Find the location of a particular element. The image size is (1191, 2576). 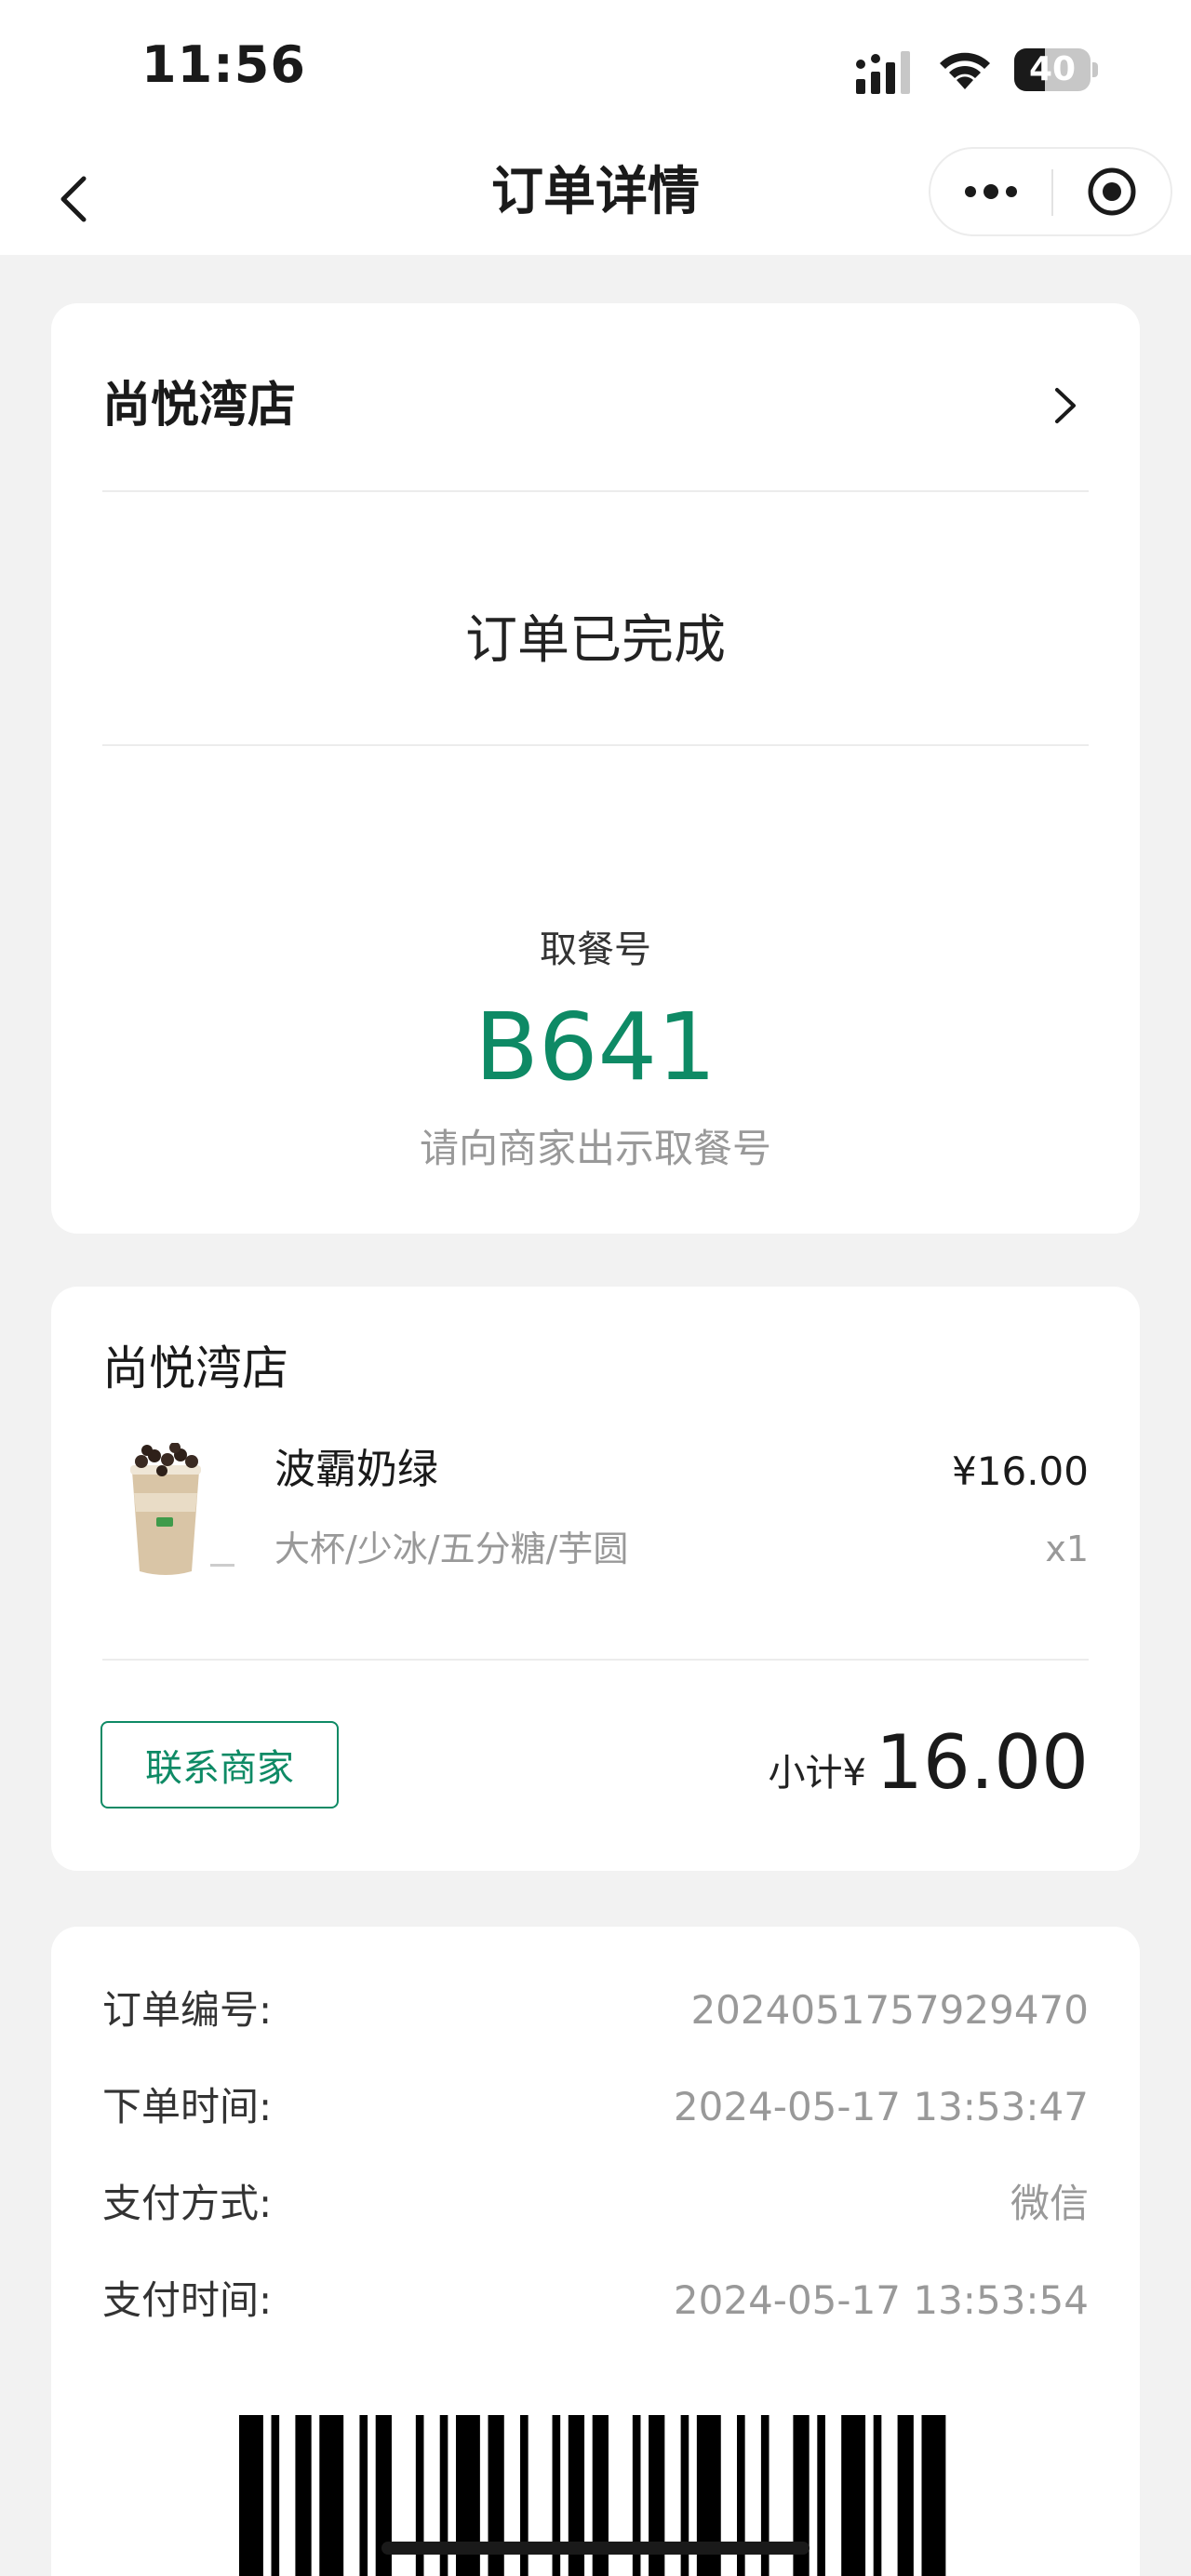

wifi-icon is located at coordinates (965, 70).